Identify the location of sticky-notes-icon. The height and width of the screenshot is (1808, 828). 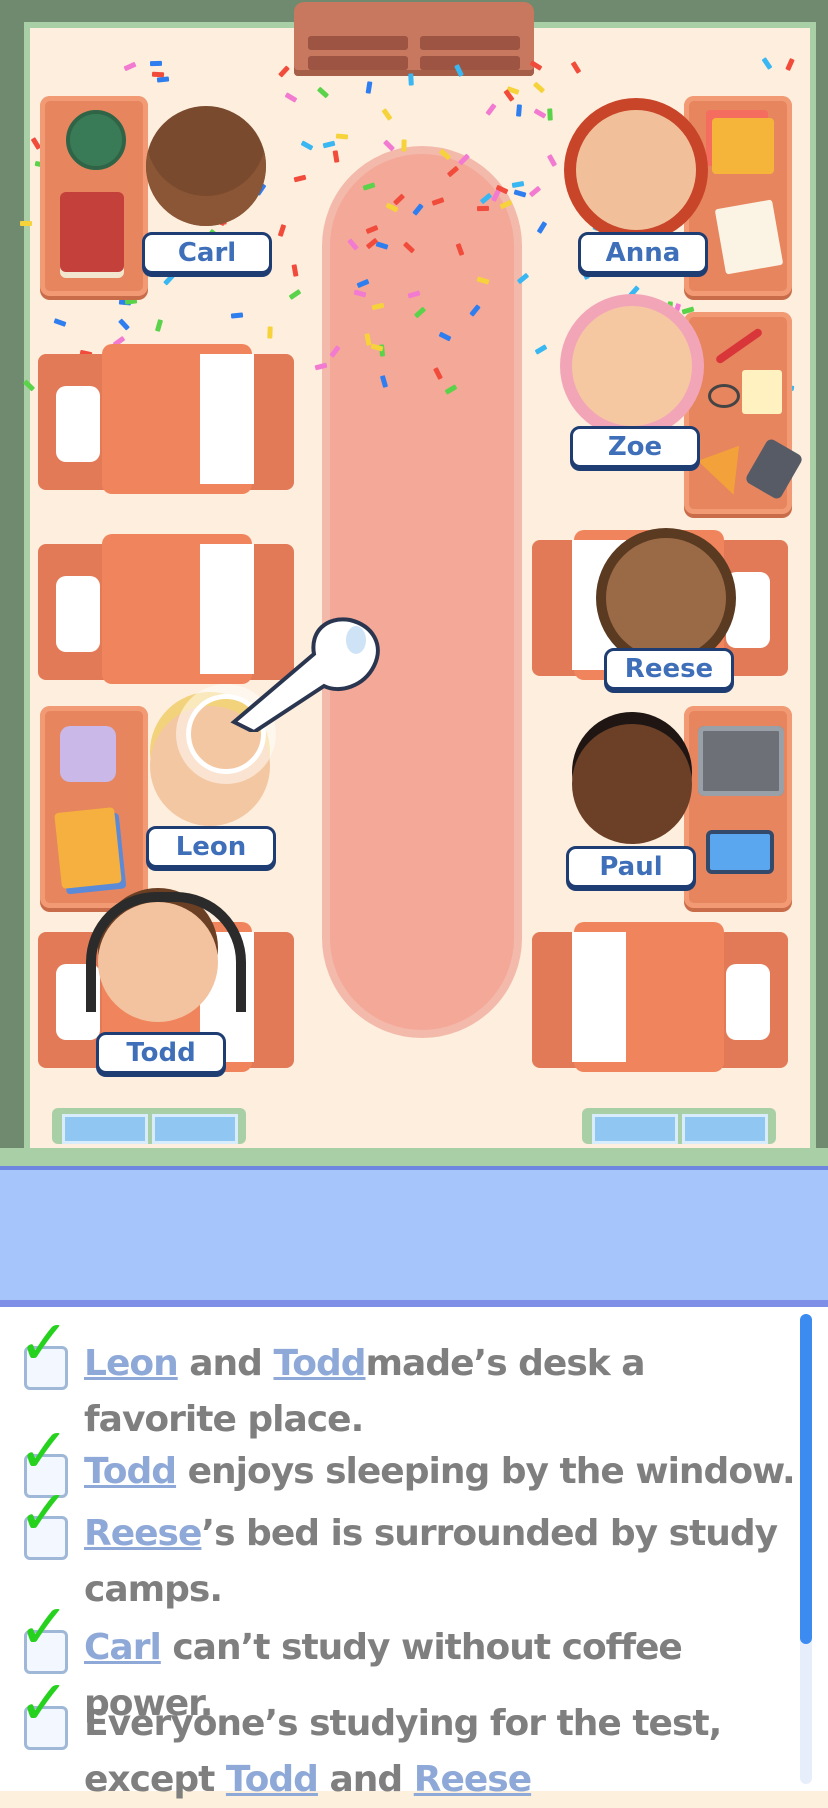
(743, 146).